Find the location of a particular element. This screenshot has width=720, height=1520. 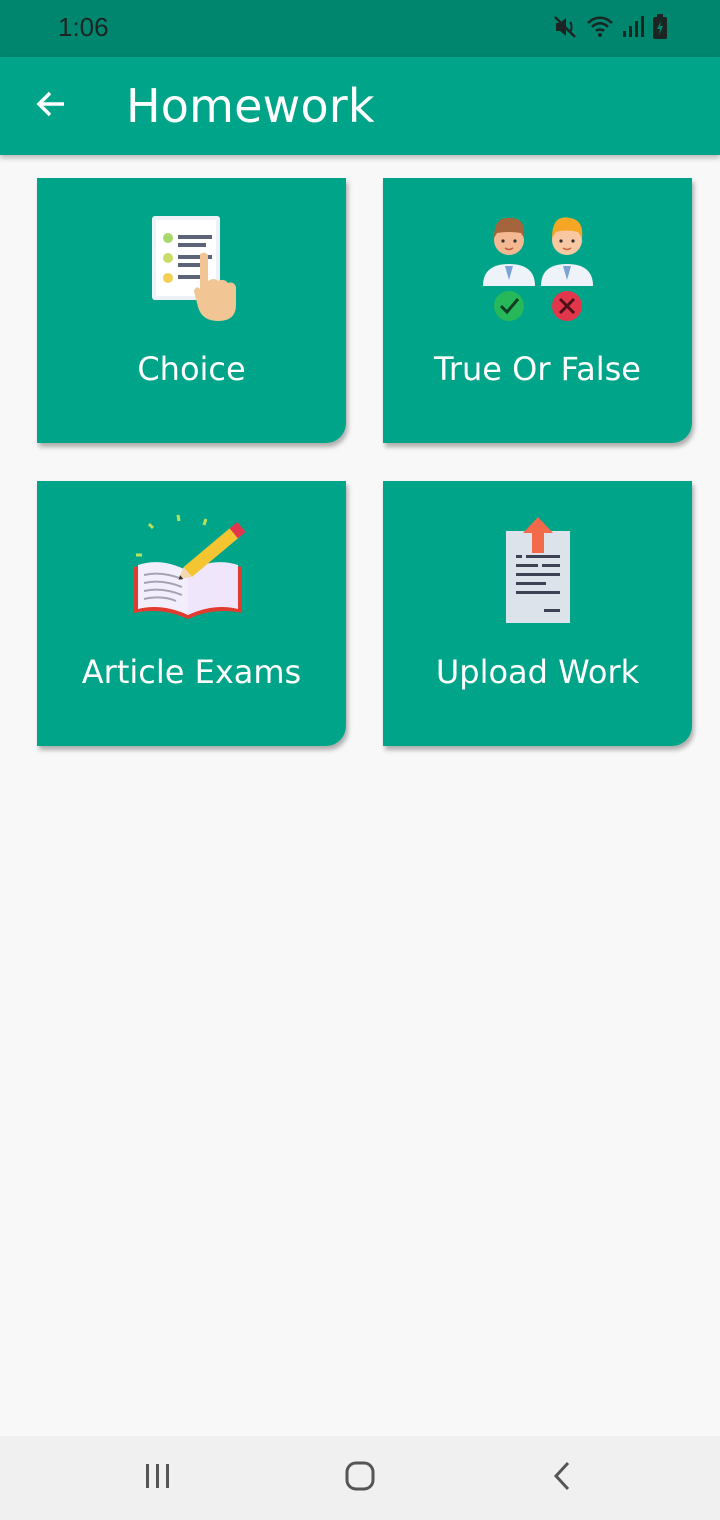

book-pencil-icon is located at coordinates (192, 571).